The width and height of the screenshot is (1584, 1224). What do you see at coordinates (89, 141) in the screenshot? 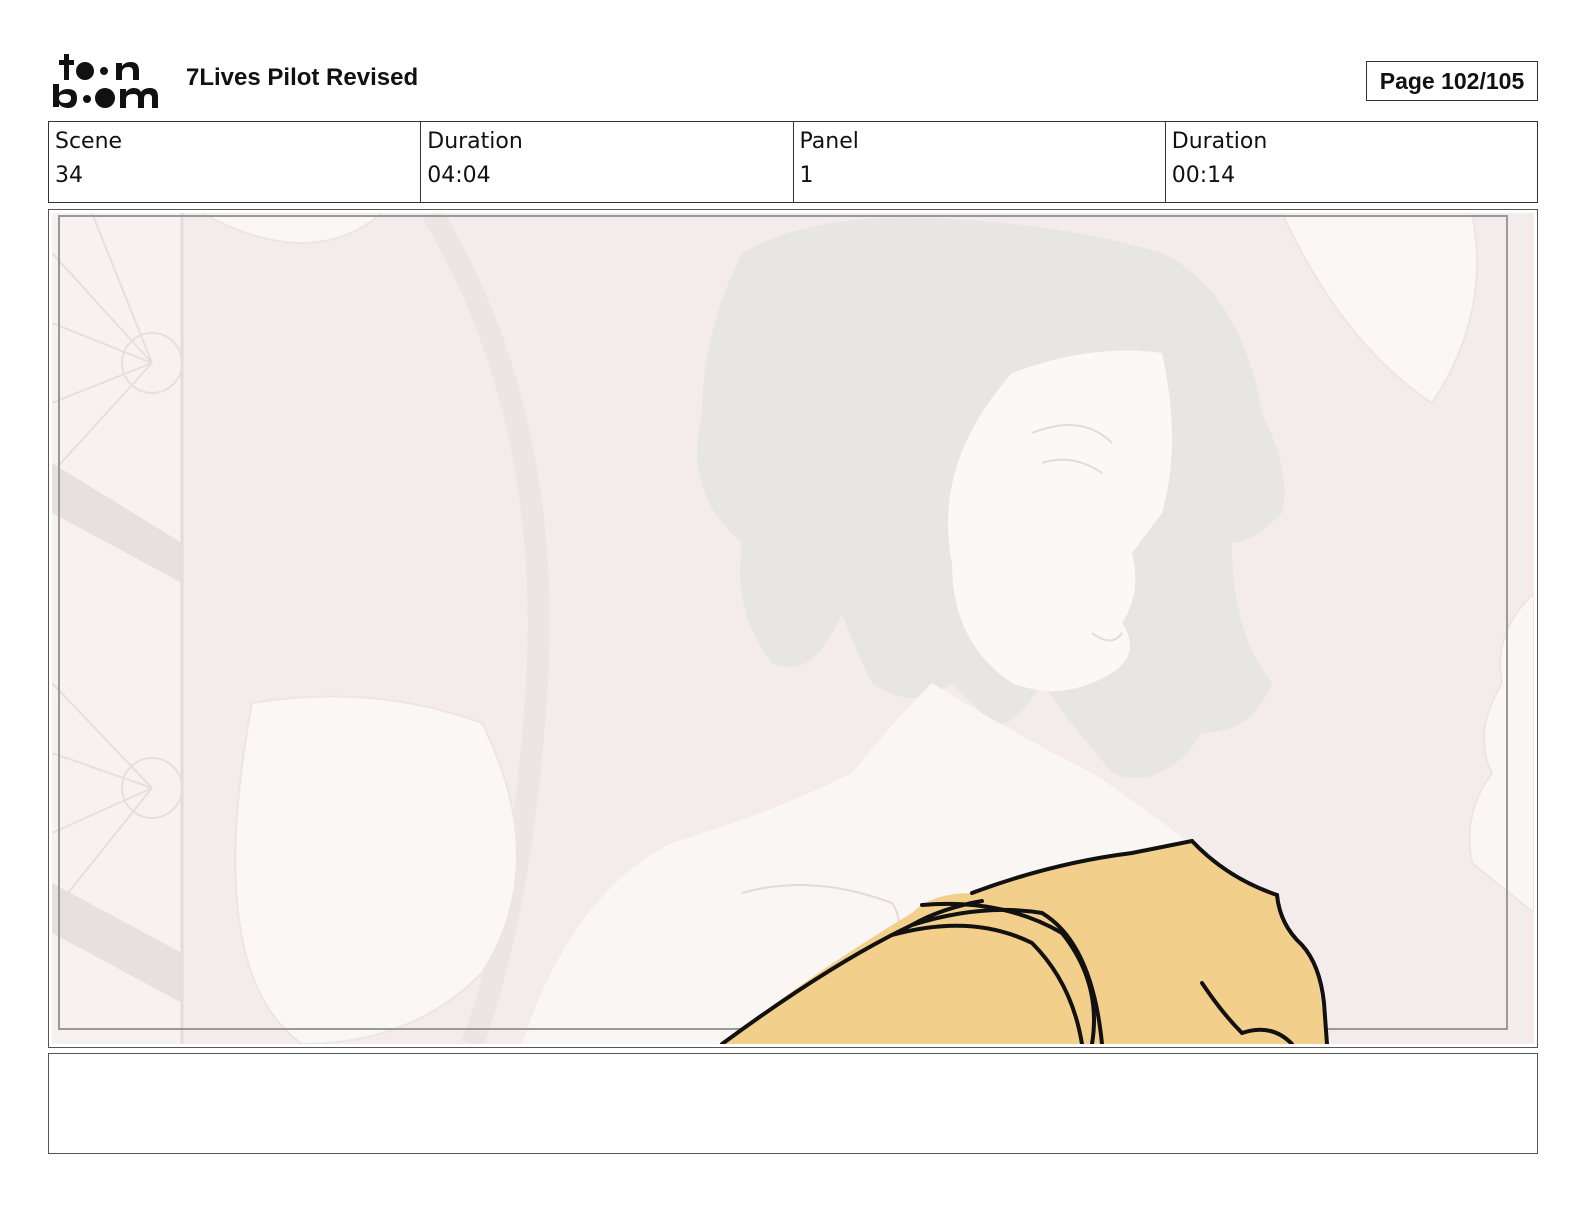
I see `scene-label: Scene` at bounding box center [89, 141].